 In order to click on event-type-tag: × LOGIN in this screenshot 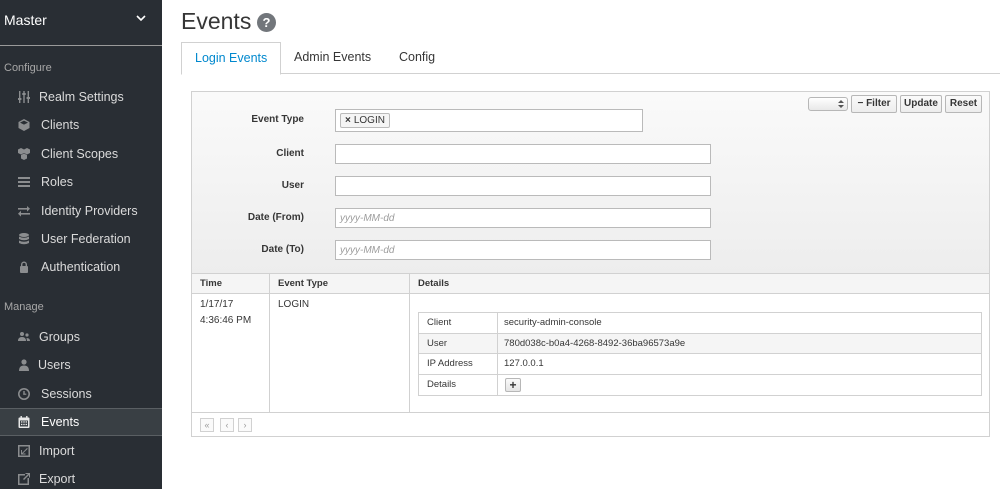, I will do `click(365, 120)`.